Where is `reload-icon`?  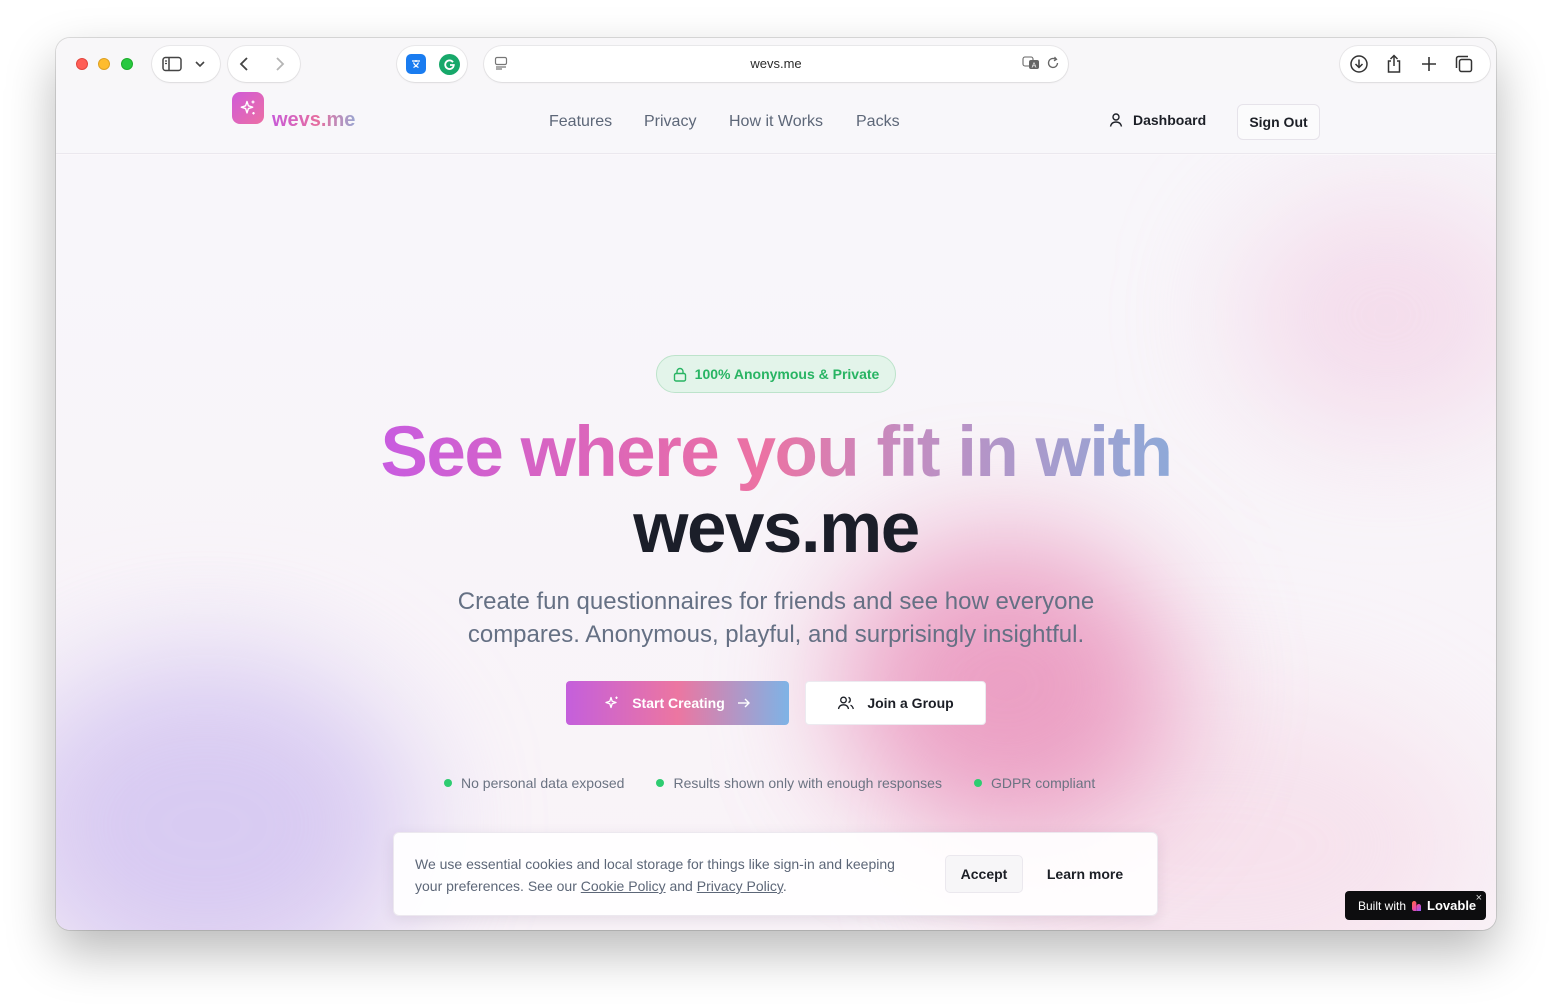
reload-icon is located at coordinates (1053, 63).